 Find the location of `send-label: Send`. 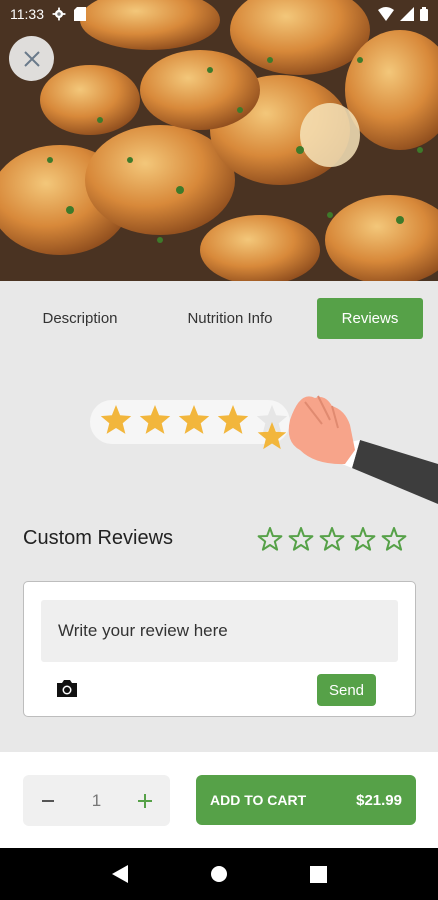

send-label: Send is located at coordinates (346, 690).